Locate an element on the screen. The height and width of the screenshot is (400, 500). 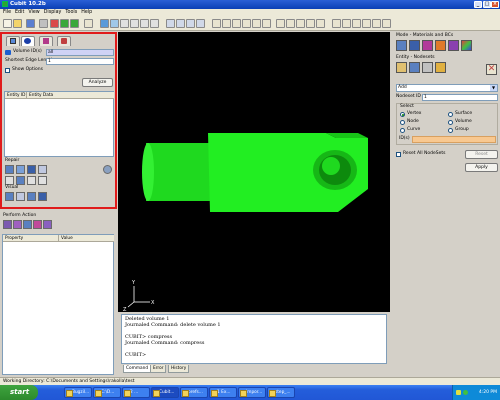
record-icon is located at coordinates (54, 23).